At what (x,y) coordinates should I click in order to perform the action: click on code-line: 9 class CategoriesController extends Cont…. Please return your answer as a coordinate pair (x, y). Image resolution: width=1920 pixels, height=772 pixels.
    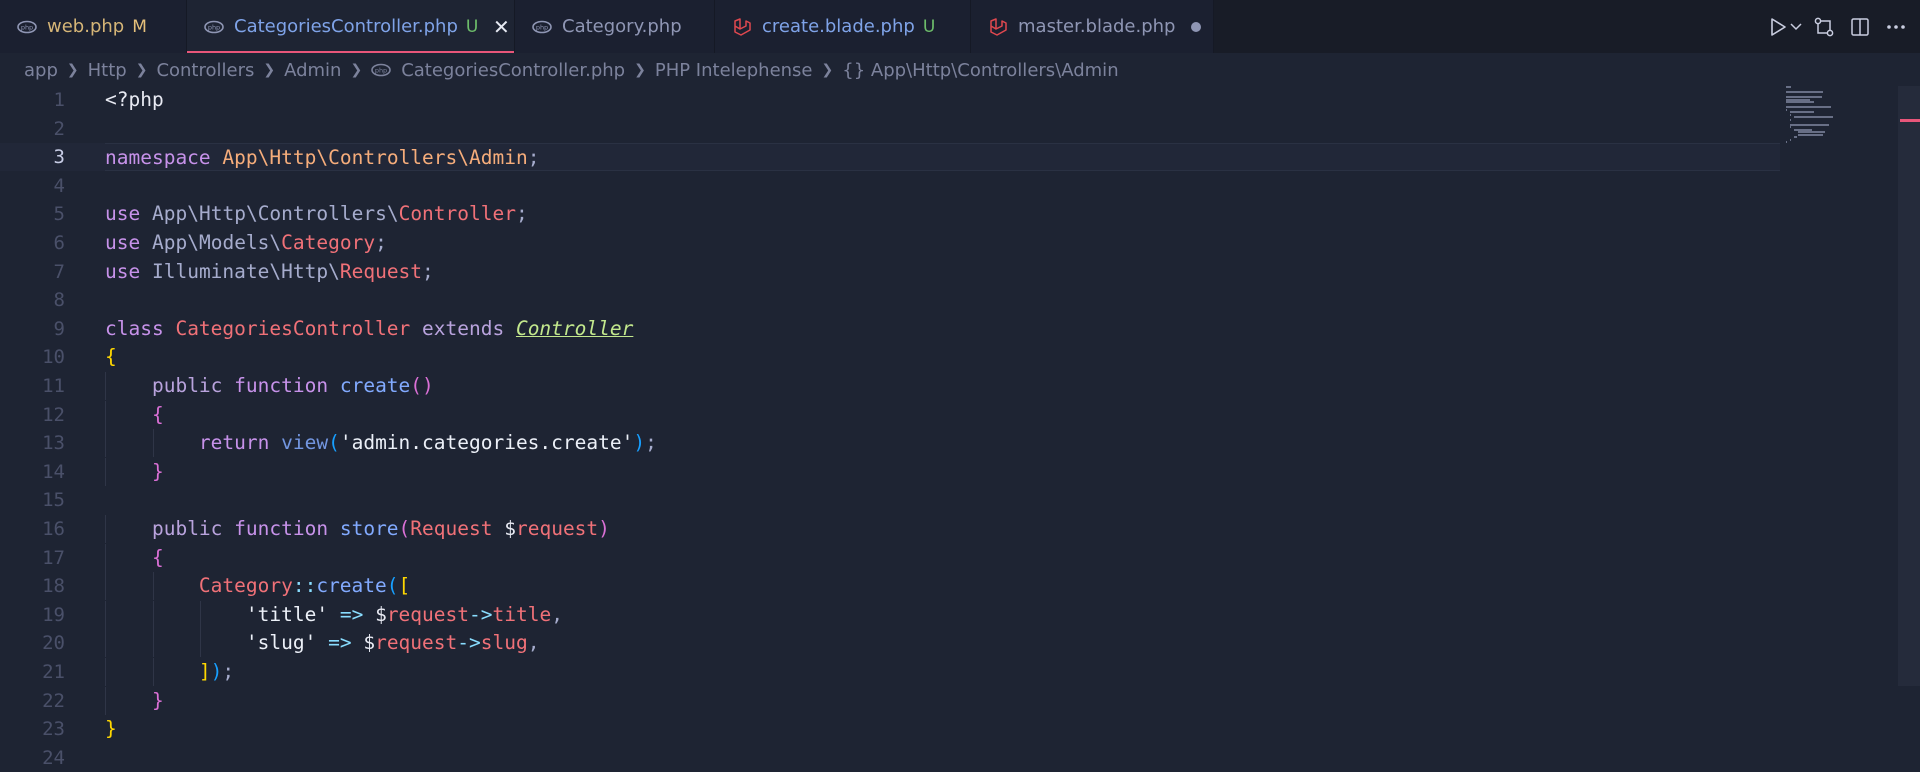
    Looking at the image, I should click on (890, 329).